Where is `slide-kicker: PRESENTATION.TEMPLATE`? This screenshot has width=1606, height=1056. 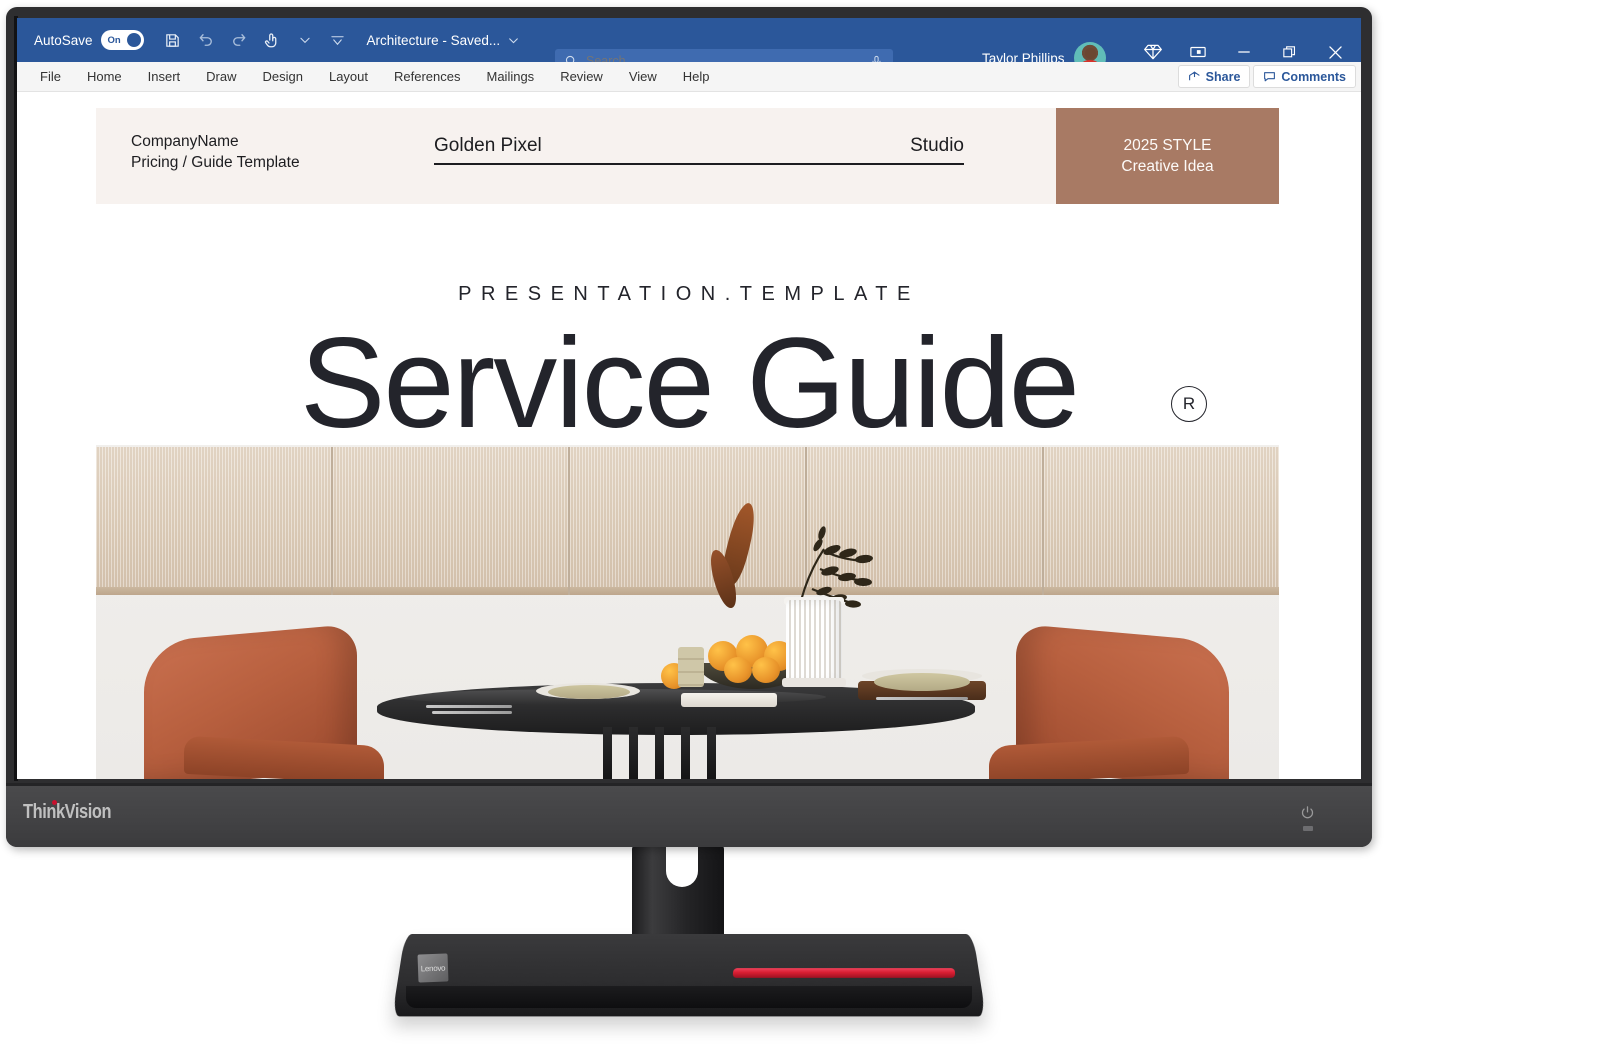 slide-kicker: PRESENTATION.TEMPLATE is located at coordinates (689, 294).